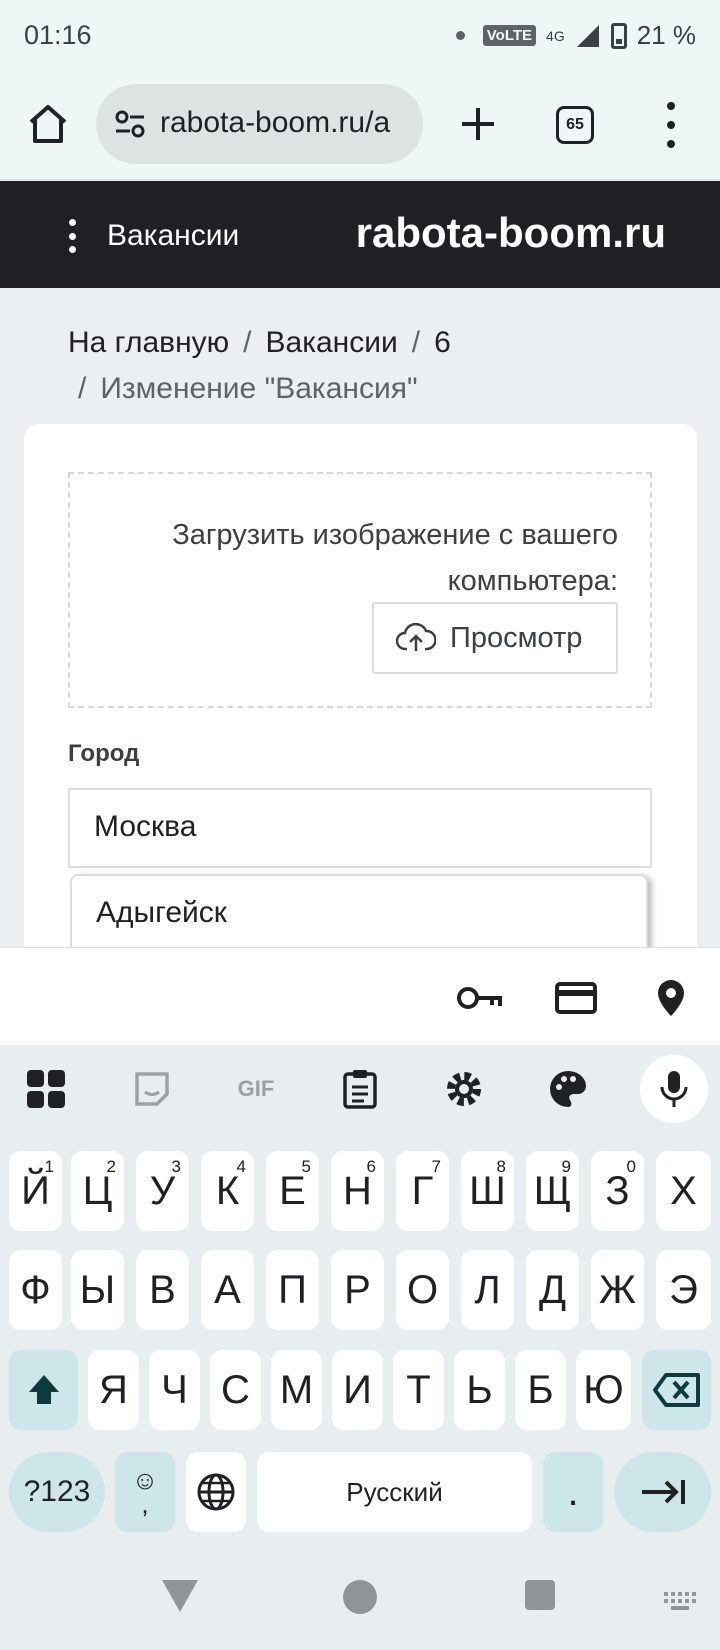 Image resolution: width=720 pixels, height=1650 pixels. Describe the element at coordinates (35, 1191) in the screenshot. I see `key-й: Й1` at that location.